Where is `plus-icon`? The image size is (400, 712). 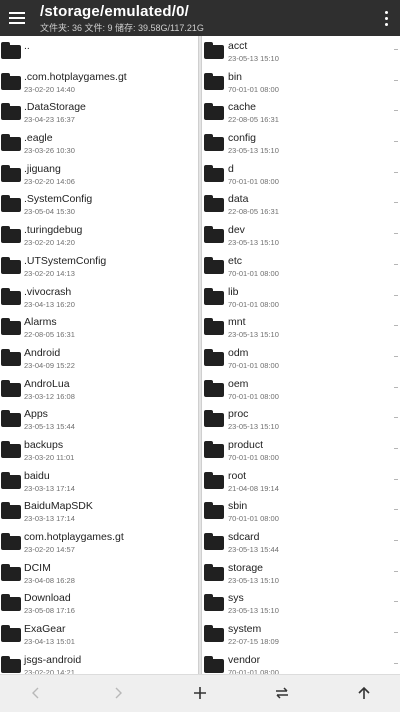
plus-icon is located at coordinates (200, 693).